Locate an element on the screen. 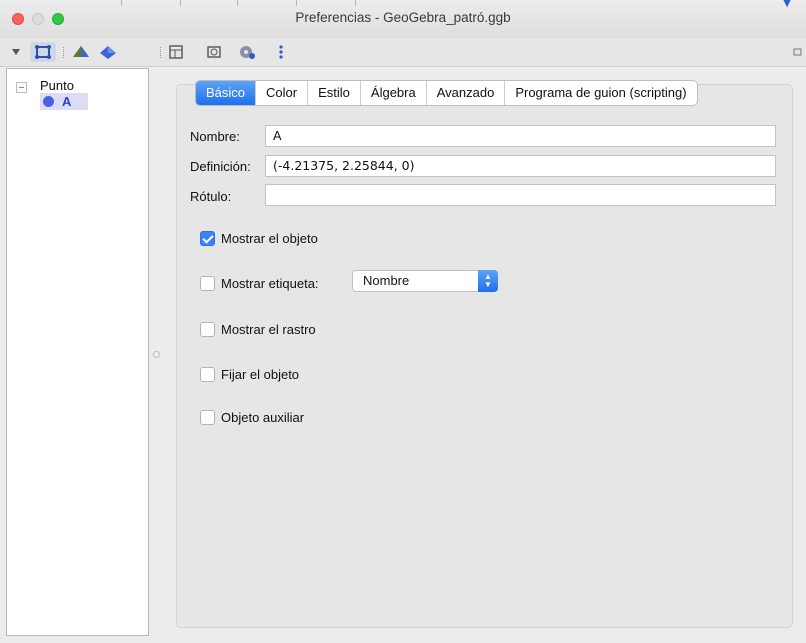 The height and width of the screenshot is (643, 806). definition-label: Definición: is located at coordinates (220, 166).